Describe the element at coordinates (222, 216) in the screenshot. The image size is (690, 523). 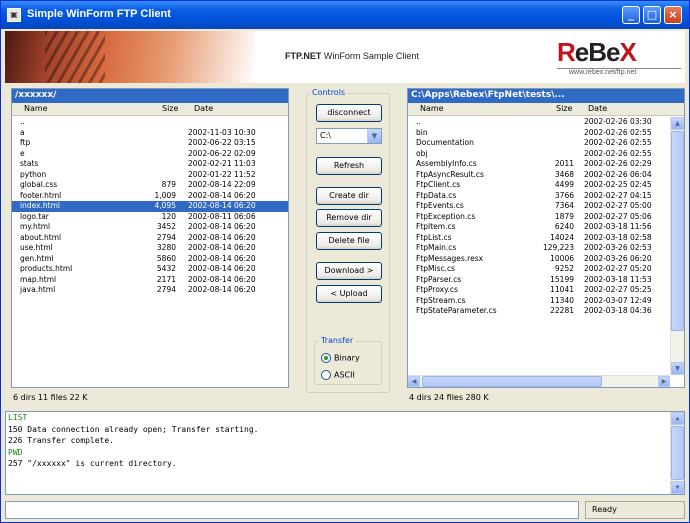
I see `file-date: 2002-08-11 06:06` at that location.